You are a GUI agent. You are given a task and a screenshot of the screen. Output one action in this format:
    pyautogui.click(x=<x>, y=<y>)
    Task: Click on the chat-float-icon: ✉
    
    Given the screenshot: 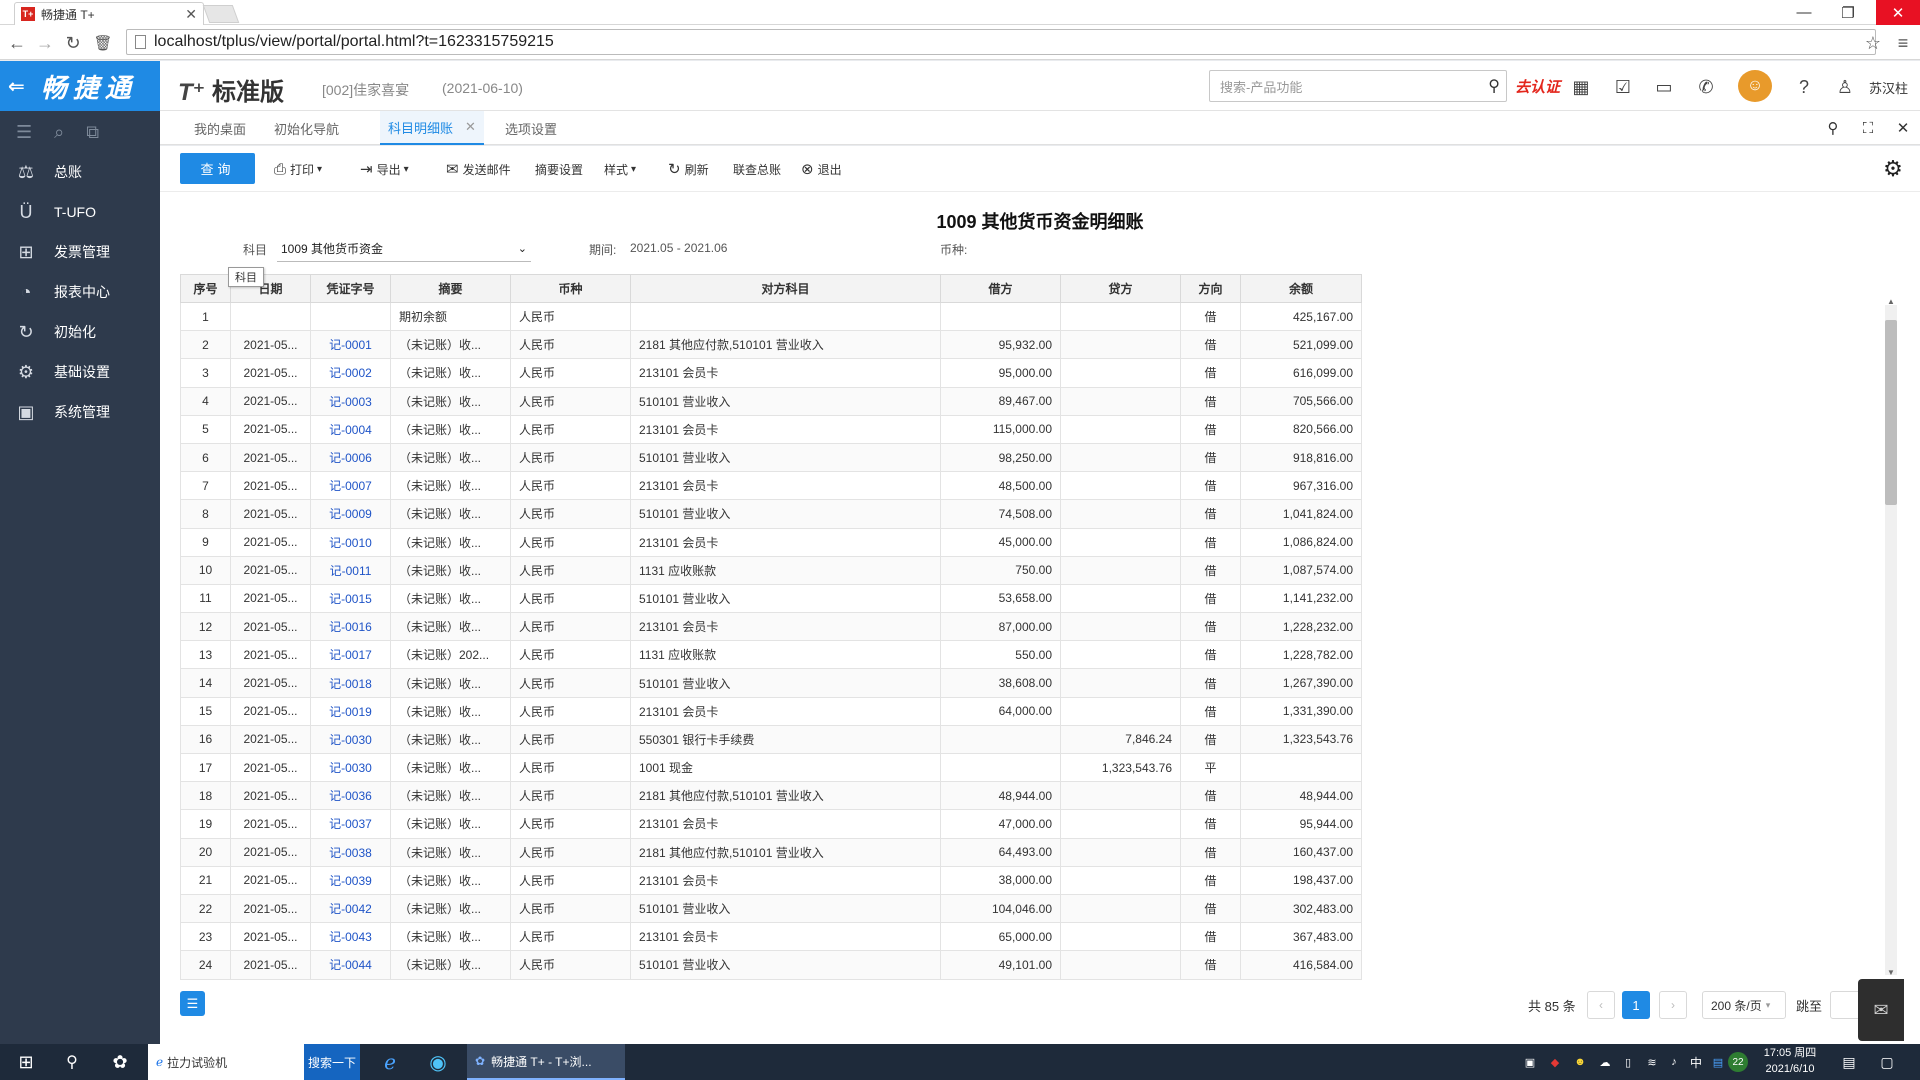 What is the action you would take?
    pyautogui.click(x=1881, y=1010)
    